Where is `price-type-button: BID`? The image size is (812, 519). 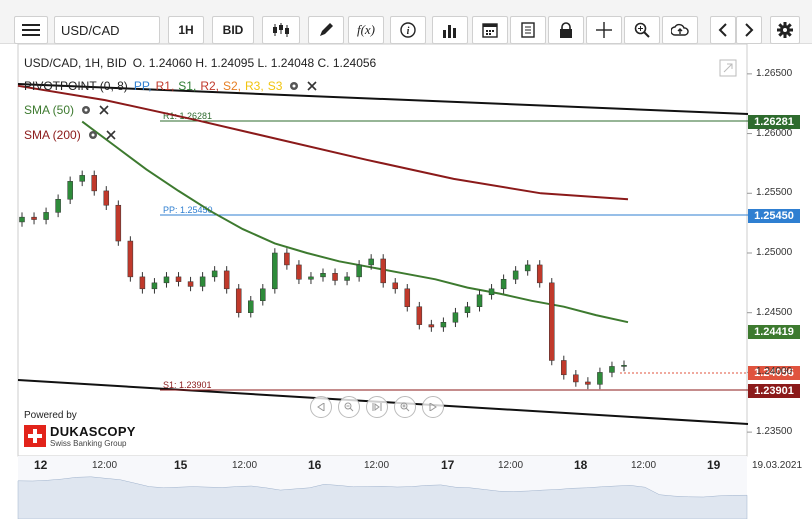 price-type-button: BID is located at coordinates (233, 30).